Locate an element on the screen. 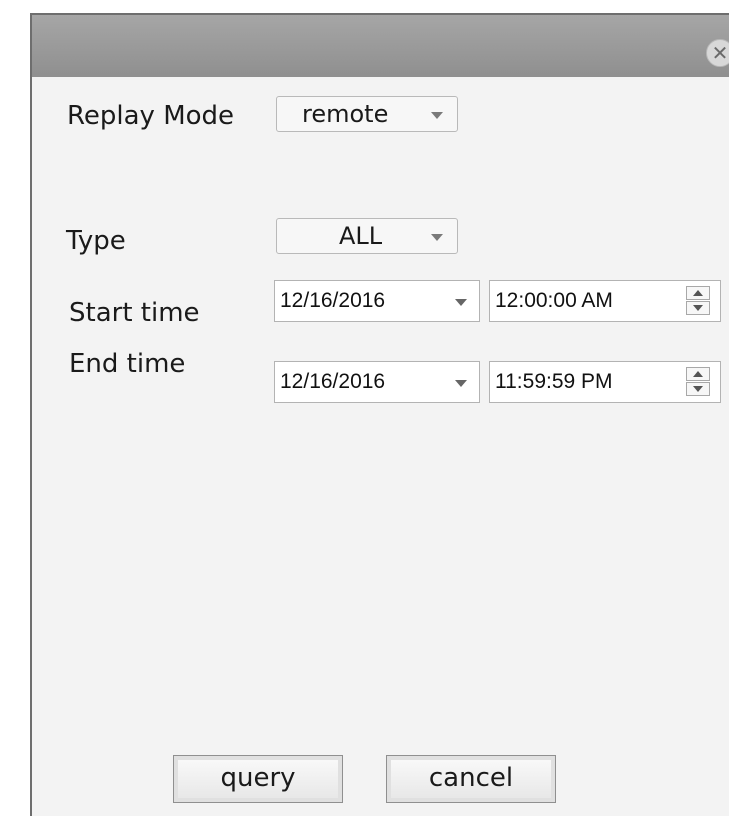 The width and height of the screenshot is (729, 816). replay-mode-select: remote is located at coordinates (367, 114).